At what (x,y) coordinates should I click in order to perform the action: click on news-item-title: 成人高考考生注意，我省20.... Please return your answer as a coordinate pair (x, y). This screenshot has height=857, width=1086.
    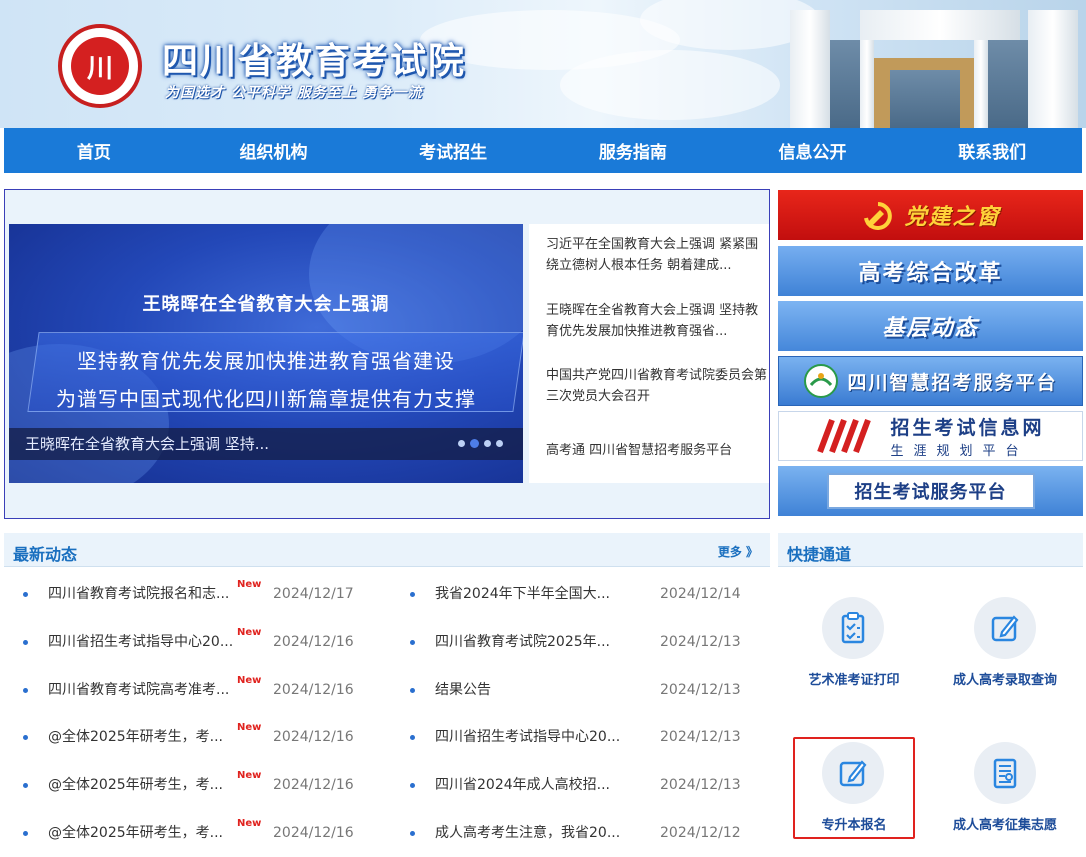
    Looking at the image, I should click on (527, 833).